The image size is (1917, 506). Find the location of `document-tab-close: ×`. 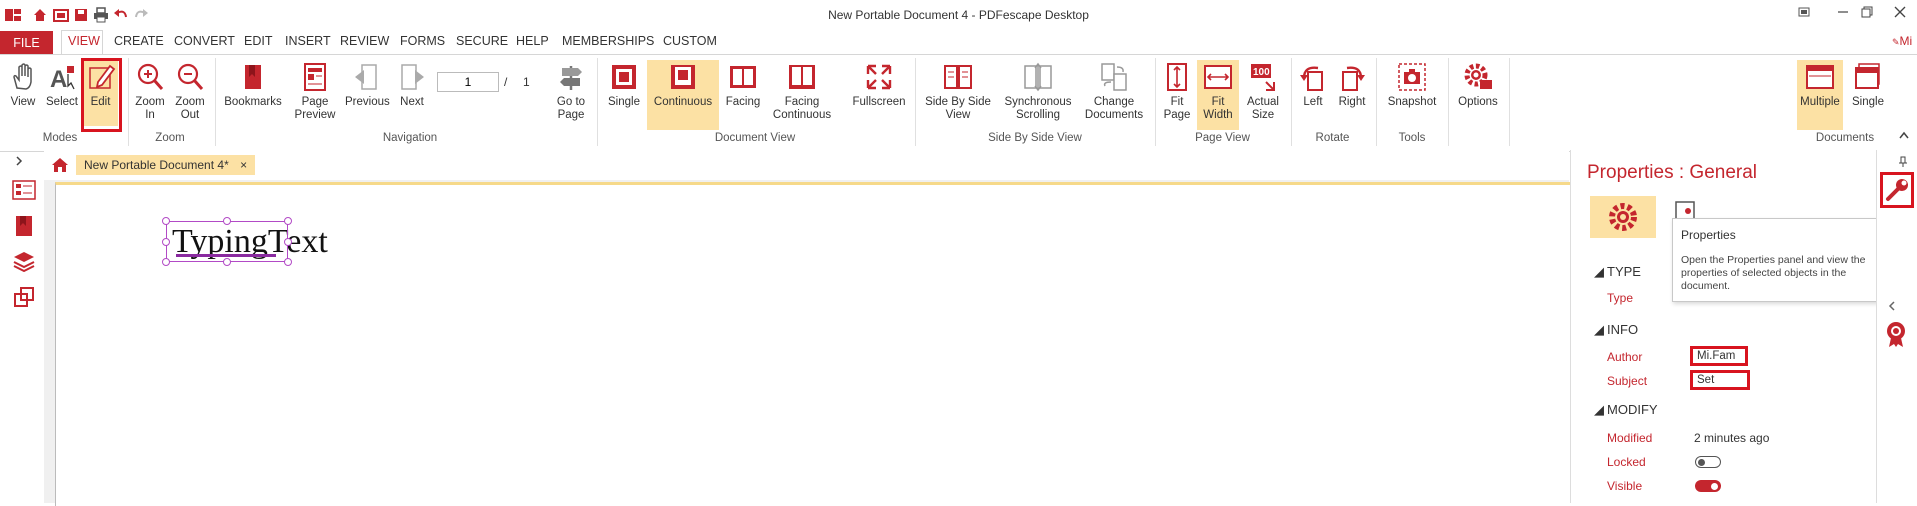

document-tab-close: × is located at coordinates (243, 165).